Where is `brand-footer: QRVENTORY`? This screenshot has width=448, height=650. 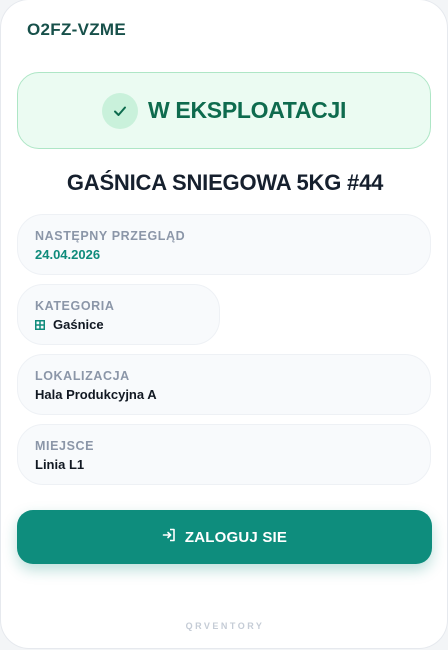
brand-footer: QRVENTORY is located at coordinates (225, 626).